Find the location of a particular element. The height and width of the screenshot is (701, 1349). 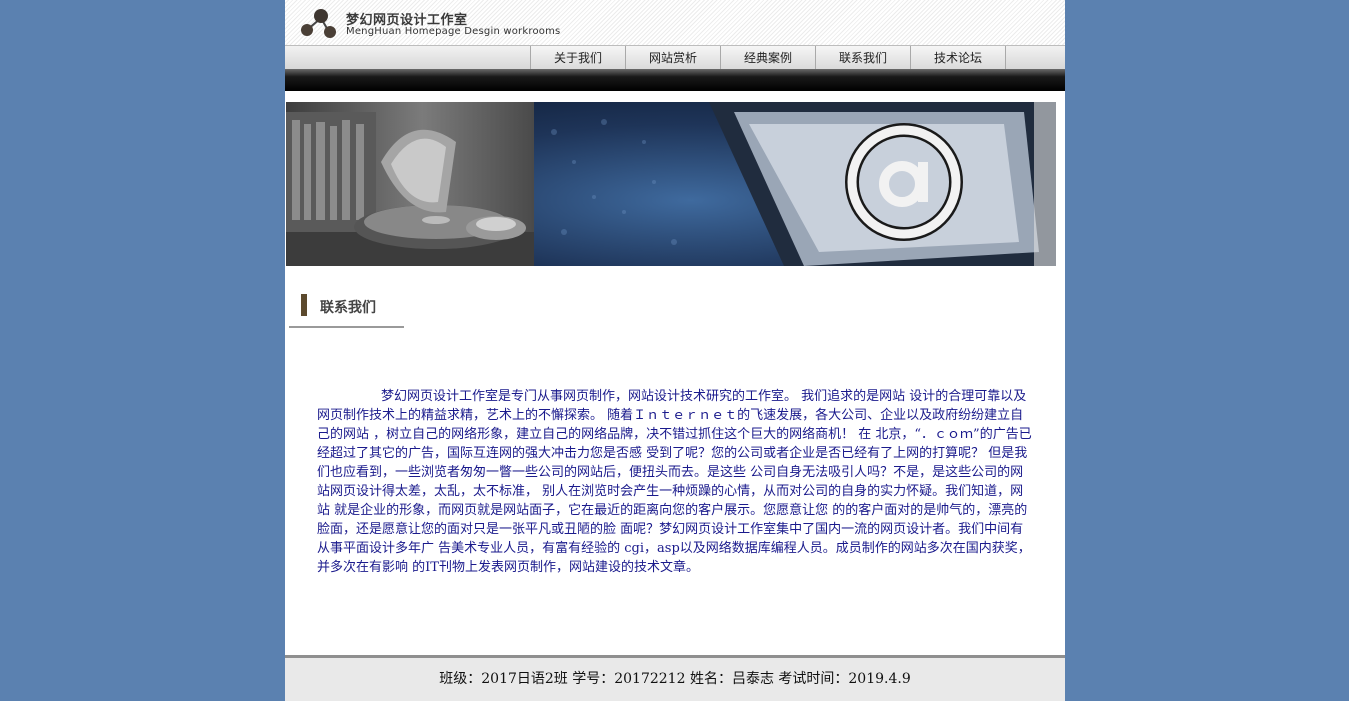

logo-icon is located at coordinates (318, 23).